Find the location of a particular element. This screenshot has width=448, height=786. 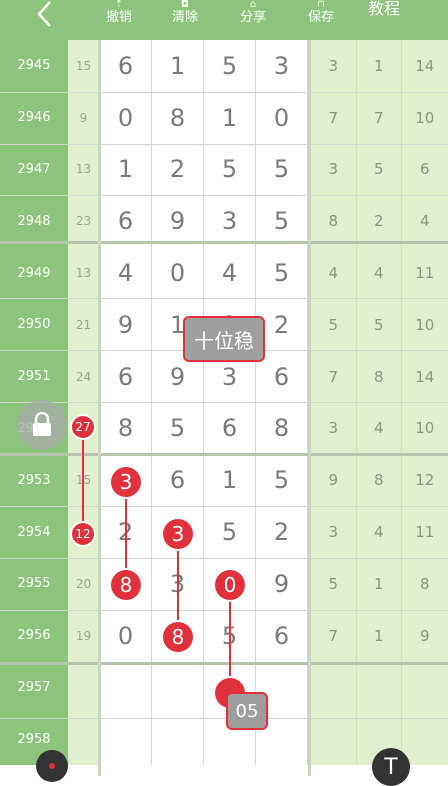

trend-lines is located at coordinates (156, 559).